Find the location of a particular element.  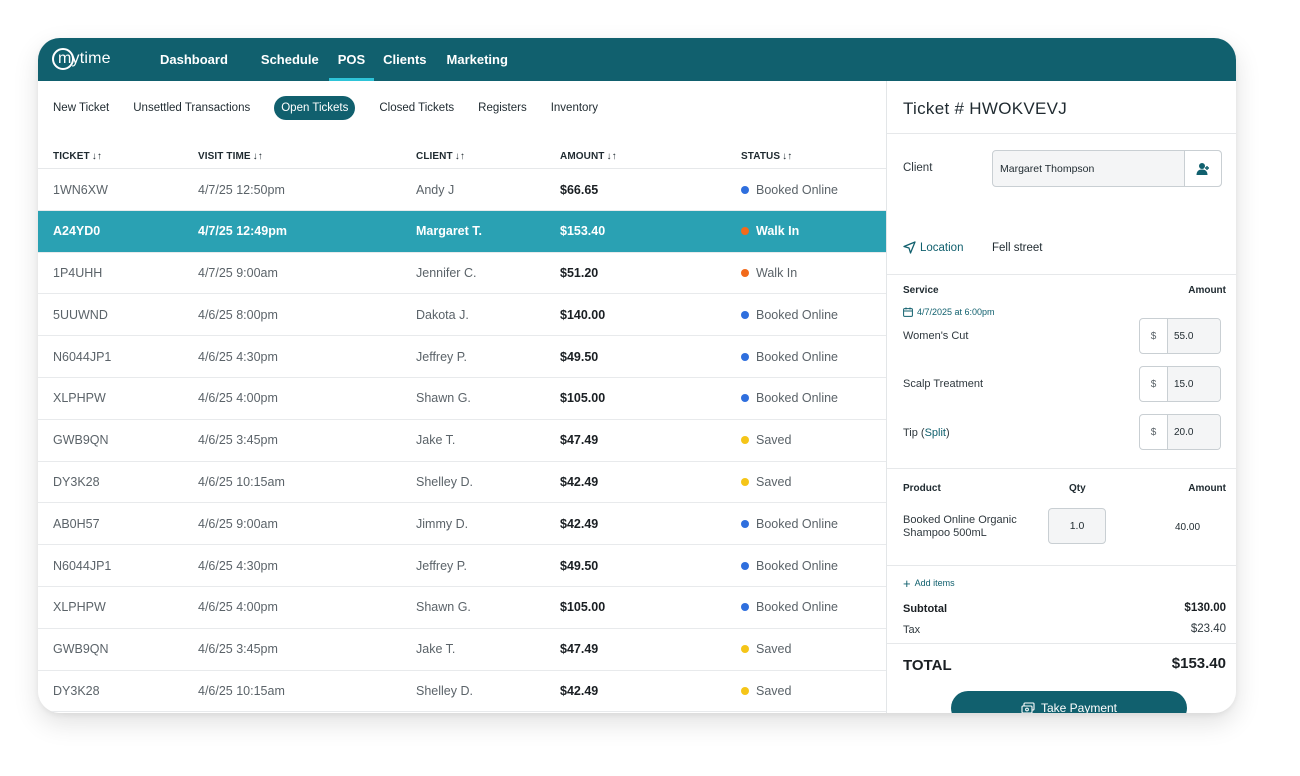

visit-time-cell: 4/6/25 8:00pm is located at coordinates (238, 314).